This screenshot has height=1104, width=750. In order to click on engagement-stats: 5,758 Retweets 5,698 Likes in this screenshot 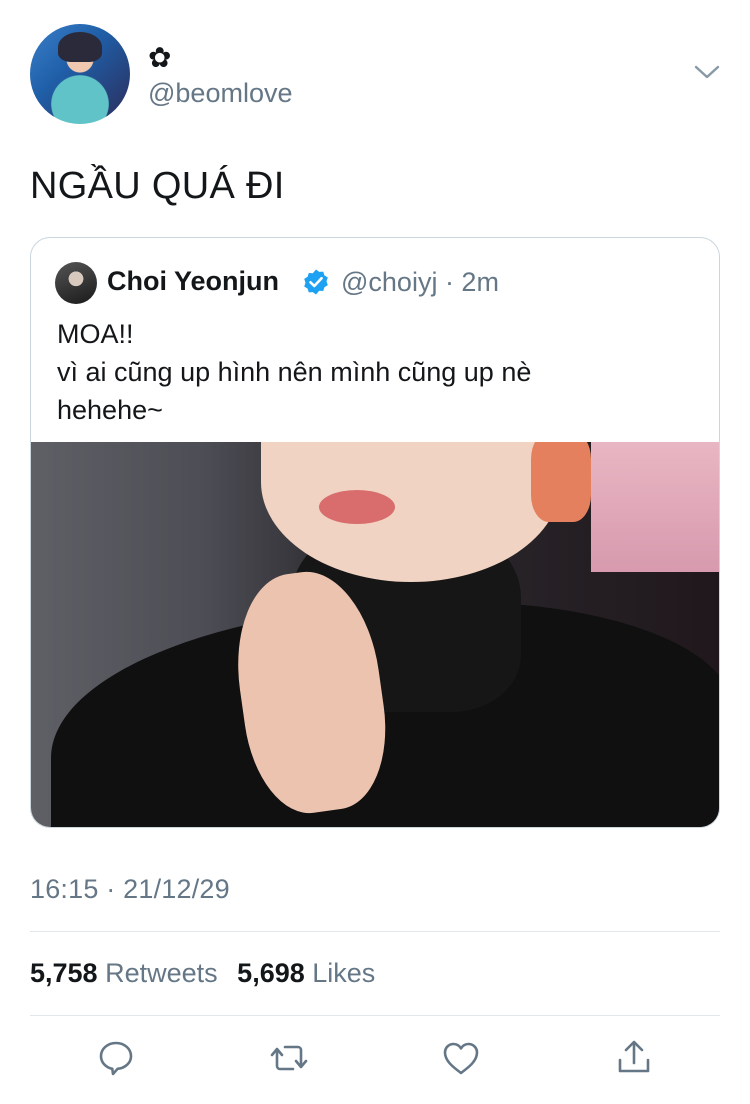, I will do `click(208, 973)`.